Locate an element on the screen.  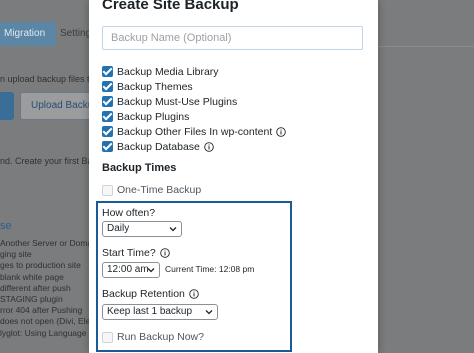
backup-times-heading: Backup Times is located at coordinates (139, 168).